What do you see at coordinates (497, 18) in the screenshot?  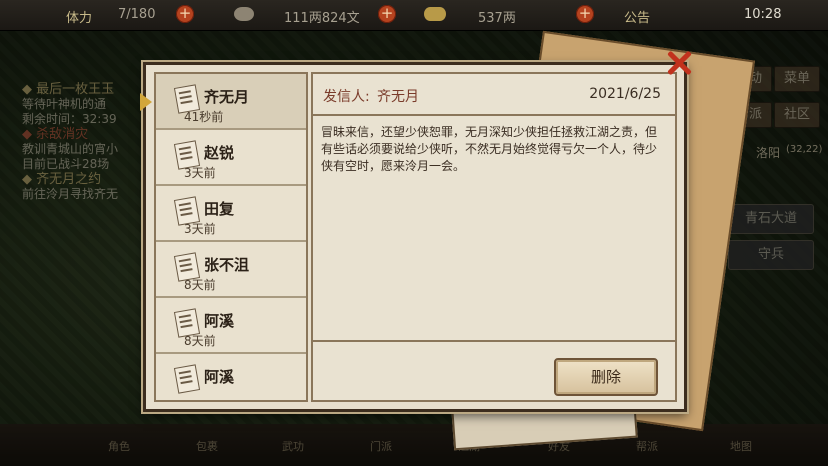 I see `gold-value: 537两` at bounding box center [497, 18].